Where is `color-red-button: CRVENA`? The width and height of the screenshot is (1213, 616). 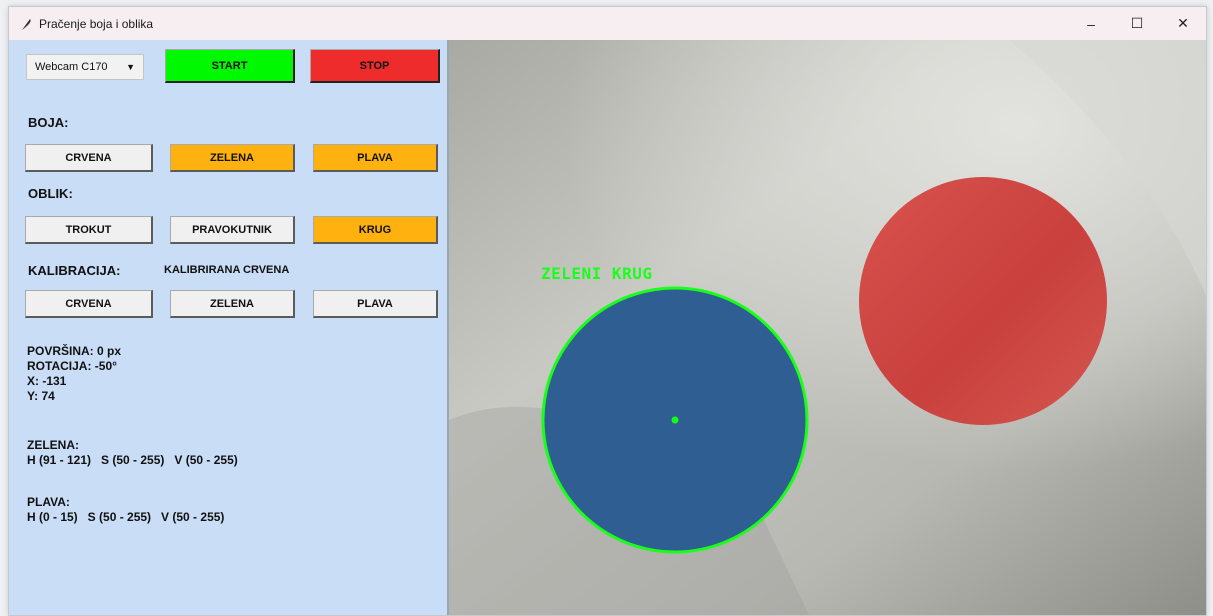 color-red-button: CRVENA is located at coordinates (89, 158).